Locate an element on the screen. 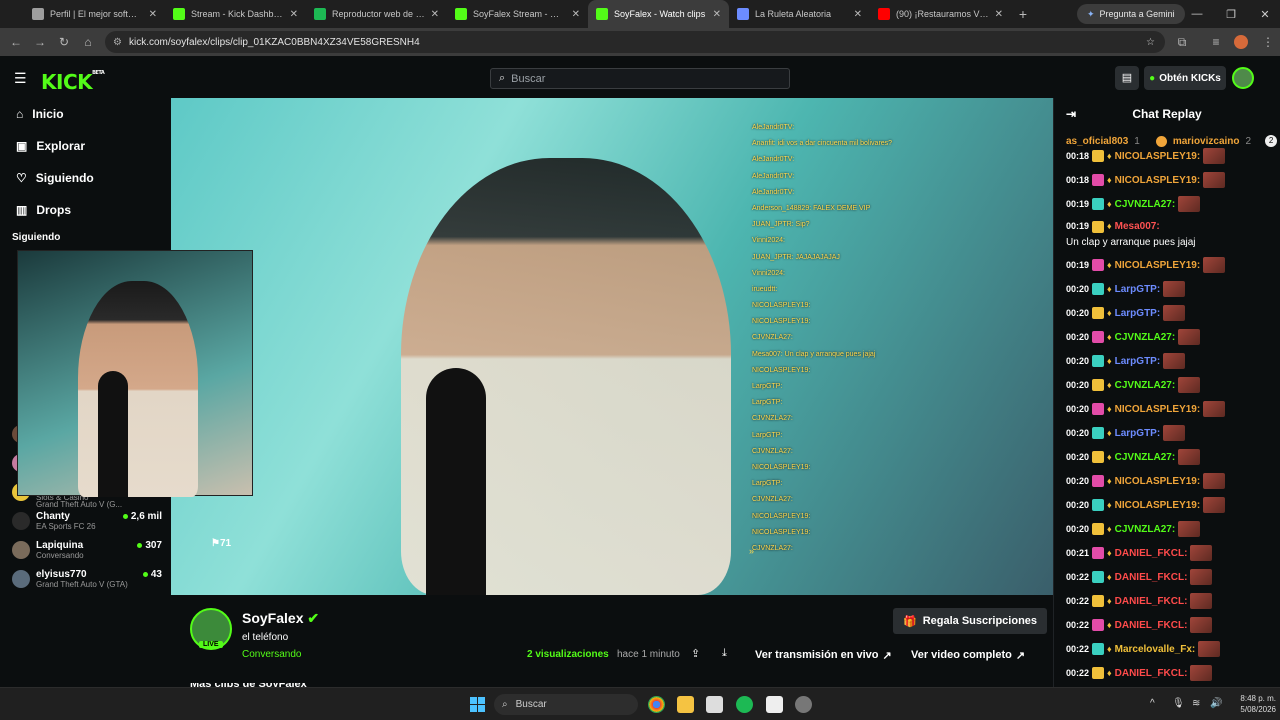 The image size is (1280, 720). settings-icon is located at coordinates (803, 704).